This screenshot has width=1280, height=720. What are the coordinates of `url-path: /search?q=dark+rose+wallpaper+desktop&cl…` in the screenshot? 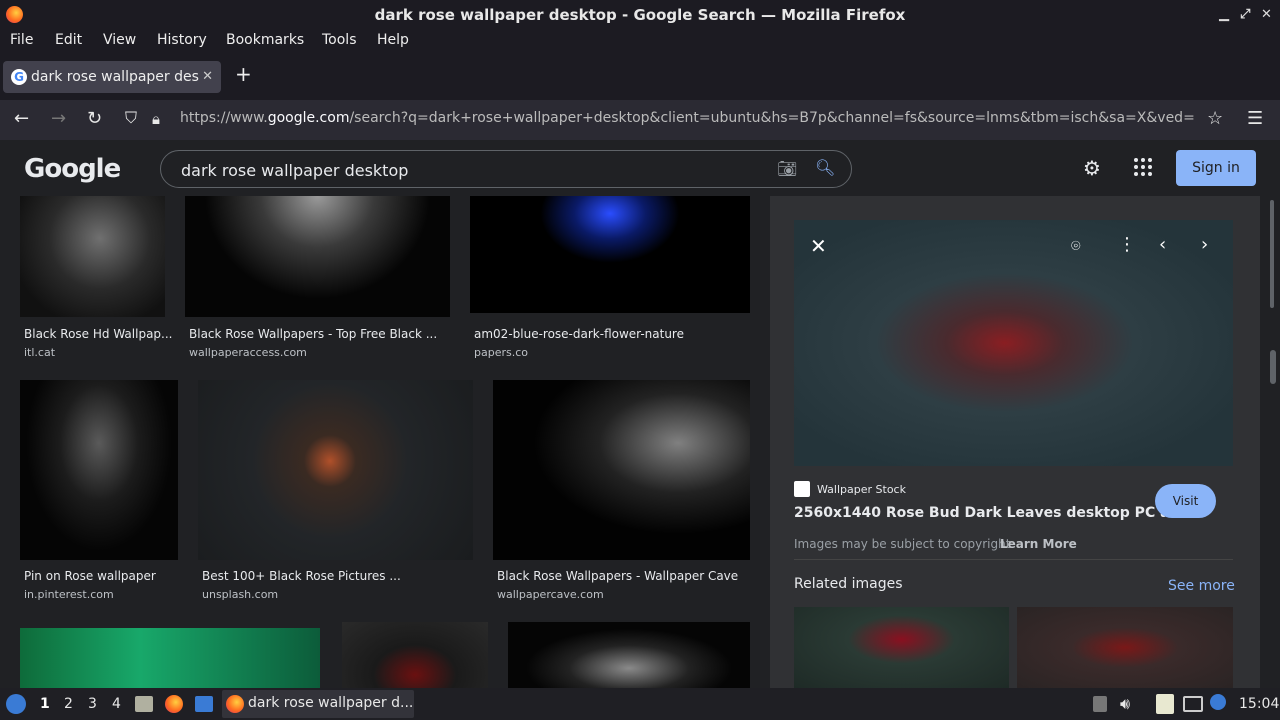 It's located at (772, 118).